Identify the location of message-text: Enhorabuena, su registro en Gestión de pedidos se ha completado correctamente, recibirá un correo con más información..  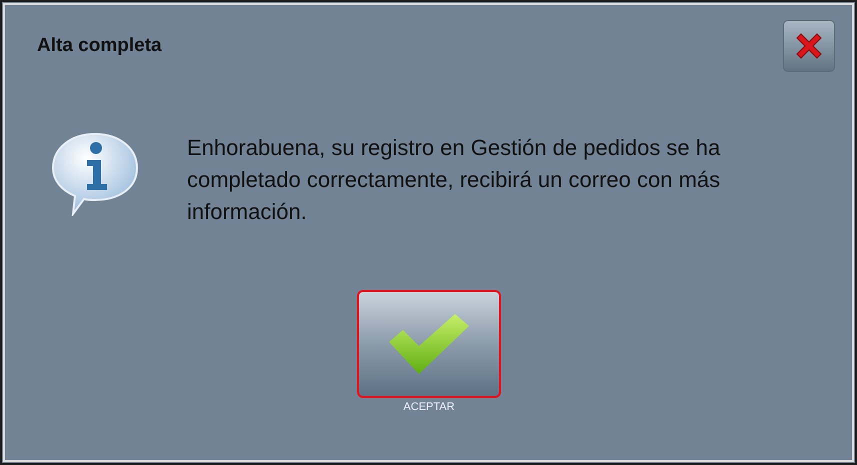
(454, 180).